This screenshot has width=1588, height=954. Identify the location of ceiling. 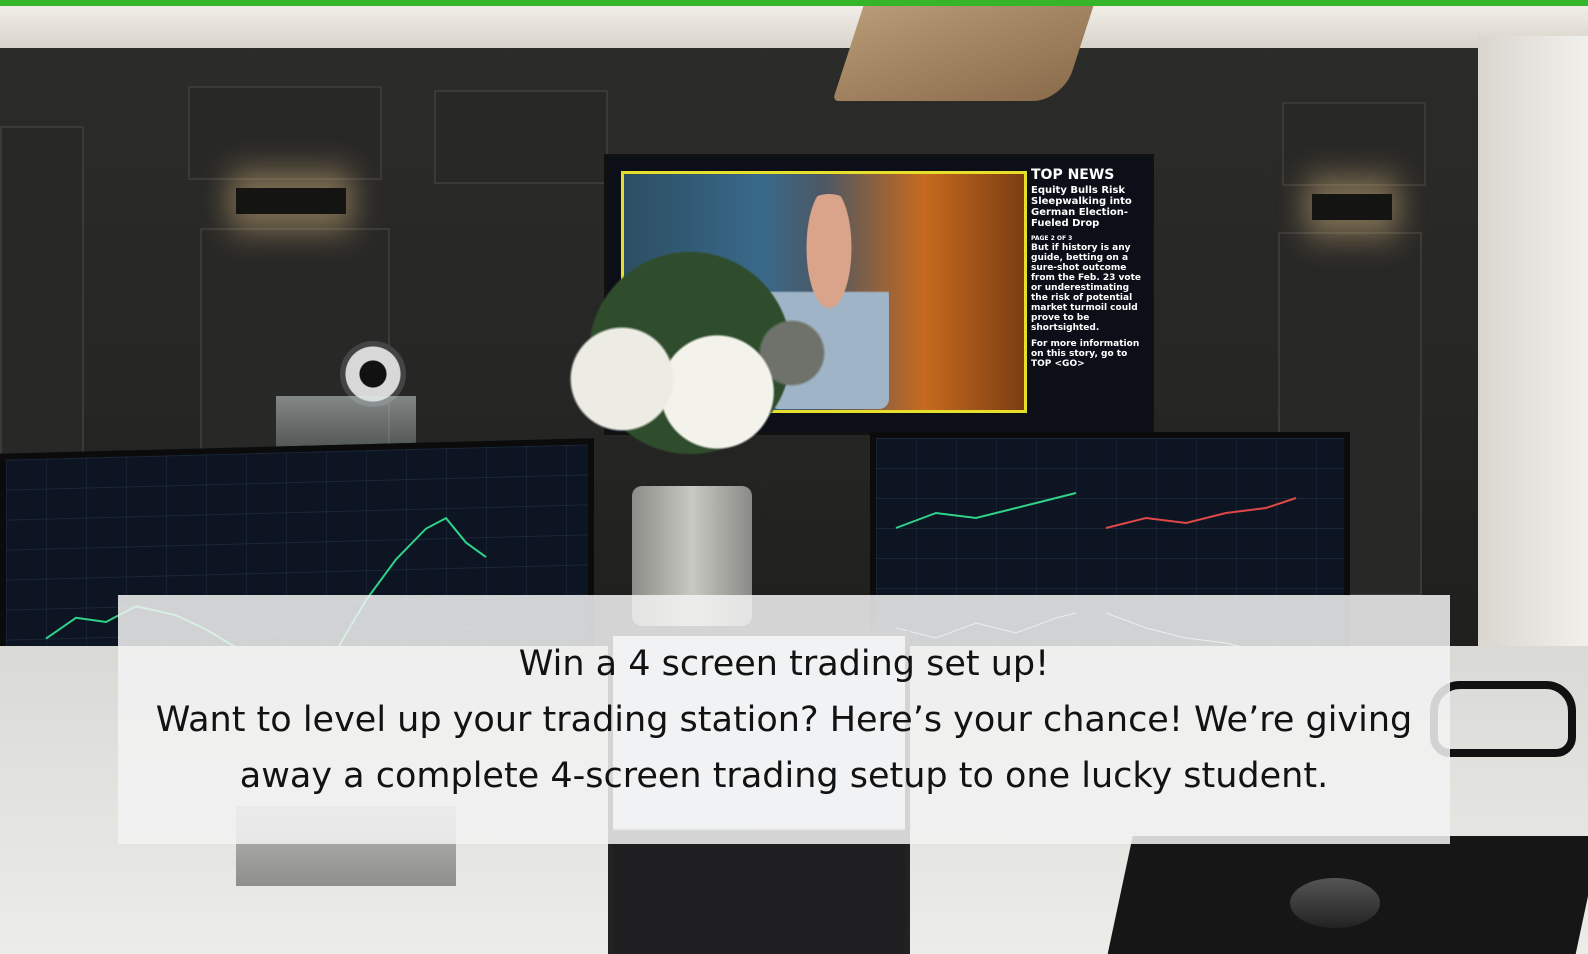
(794, 27).